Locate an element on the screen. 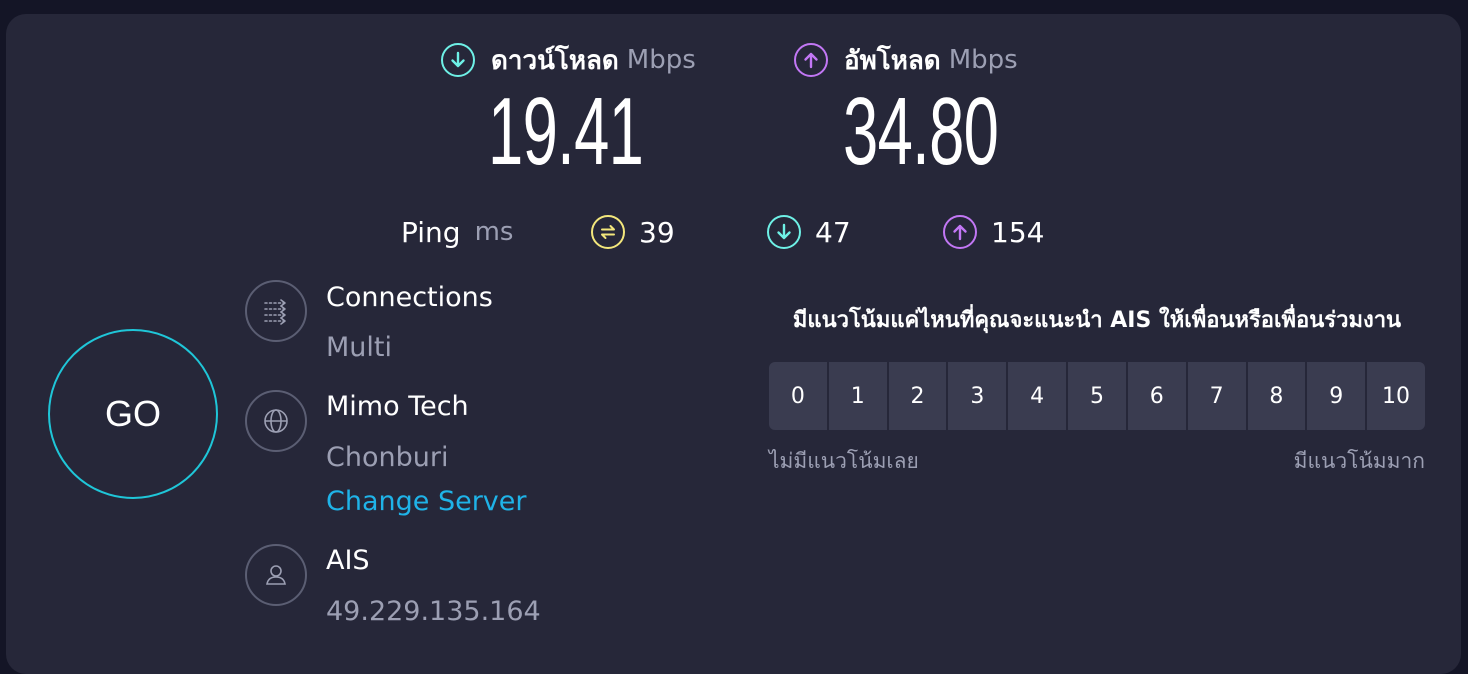  go-button-label: GO is located at coordinates (132, 413).